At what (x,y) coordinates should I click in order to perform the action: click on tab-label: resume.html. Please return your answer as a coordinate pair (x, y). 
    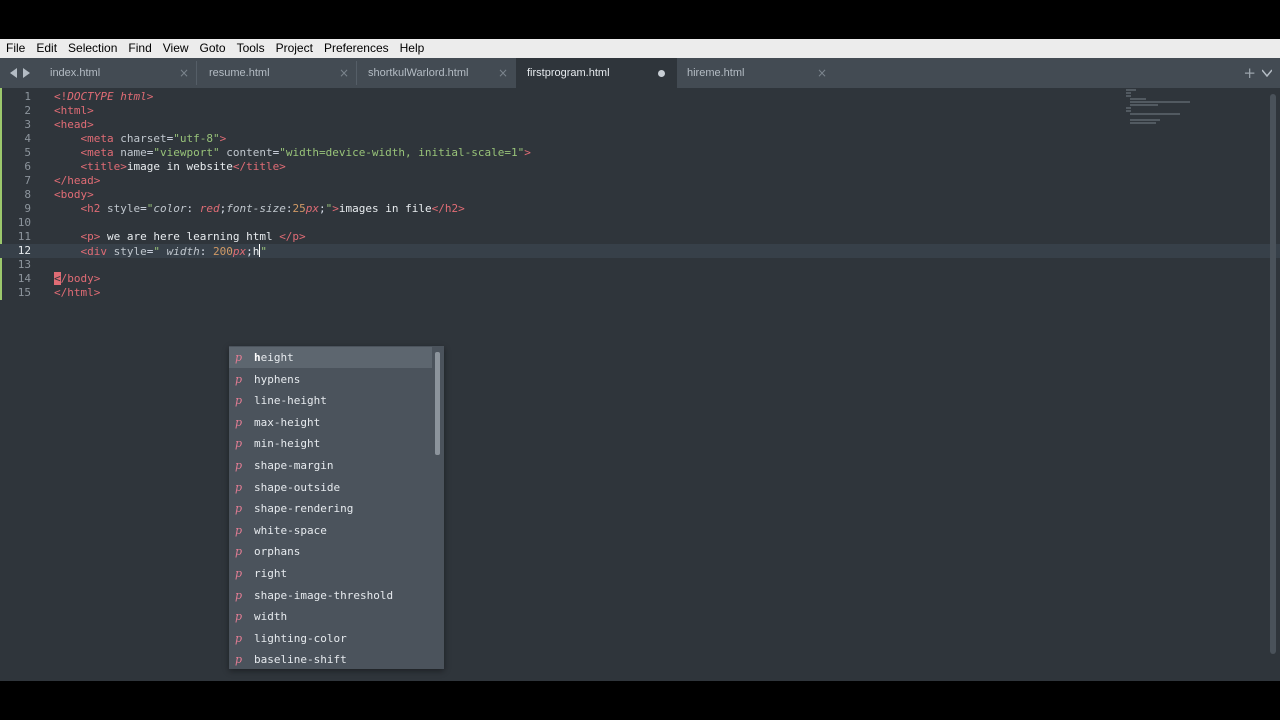
    Looking at the image, I should click on (239, 73).